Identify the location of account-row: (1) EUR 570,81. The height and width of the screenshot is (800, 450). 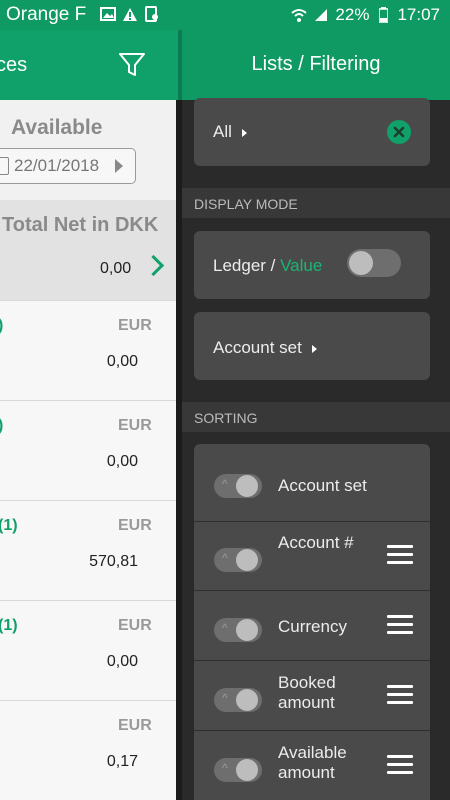
(88, 550).